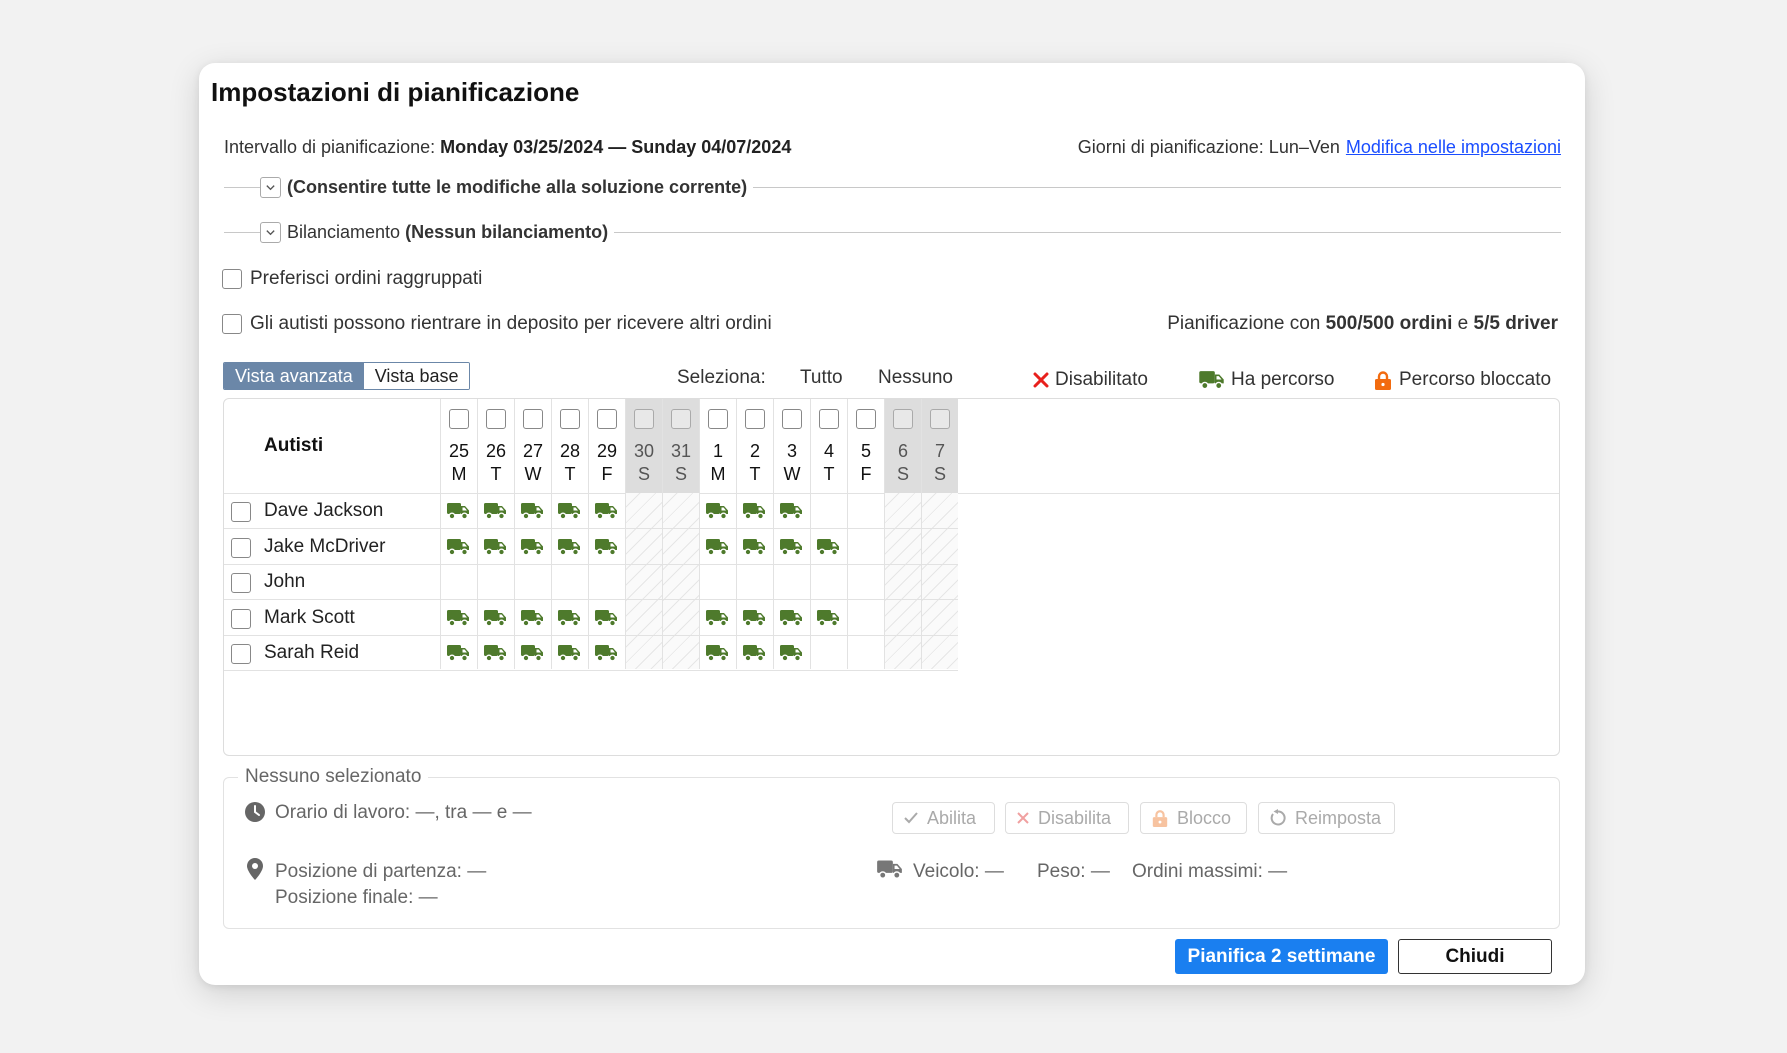 Image resolution: width=1787 pixels, height=1053 pixels. I want to click on day-header: 3W, so click(792, 446).